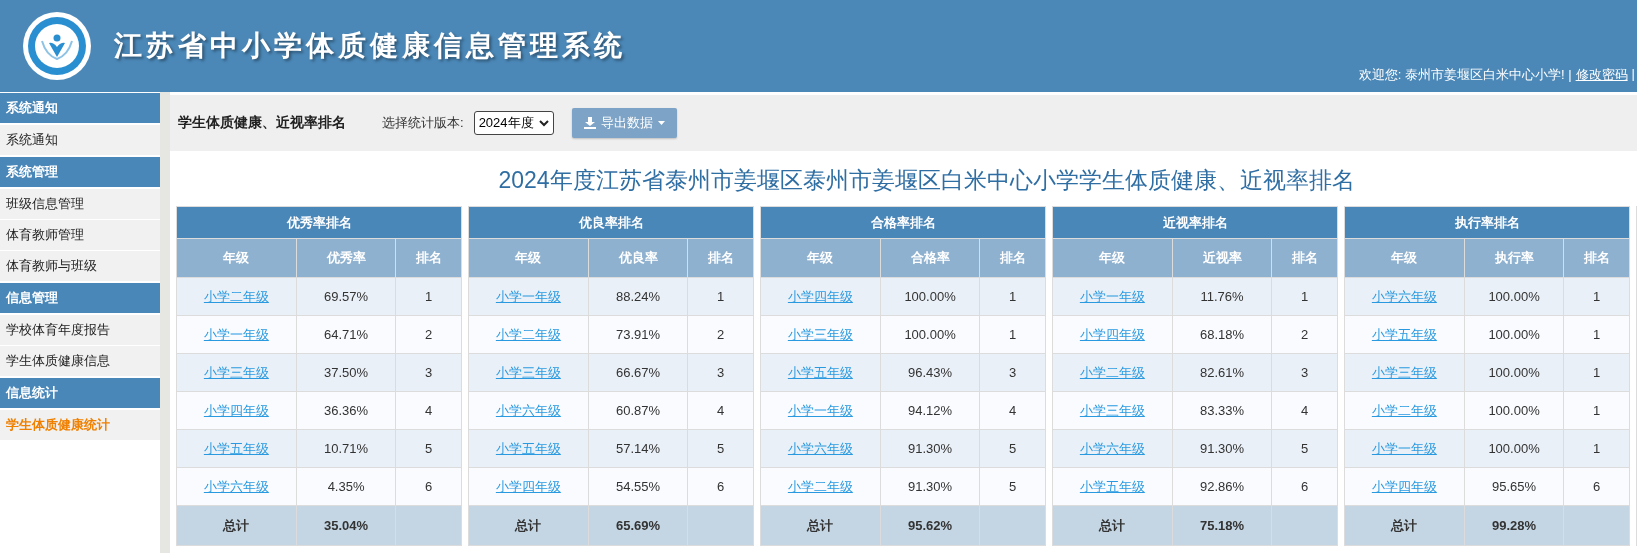  I want to click on total-cell: 35.04%, so click(346, 525).